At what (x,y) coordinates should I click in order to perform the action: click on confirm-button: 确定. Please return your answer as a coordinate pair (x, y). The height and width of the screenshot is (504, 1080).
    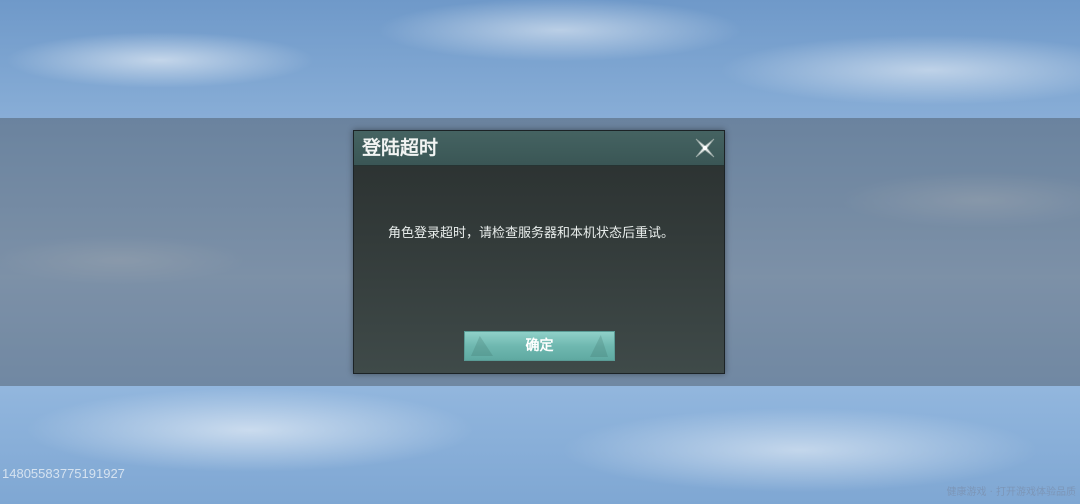
    Looking at the image, I should click on (539, 346).